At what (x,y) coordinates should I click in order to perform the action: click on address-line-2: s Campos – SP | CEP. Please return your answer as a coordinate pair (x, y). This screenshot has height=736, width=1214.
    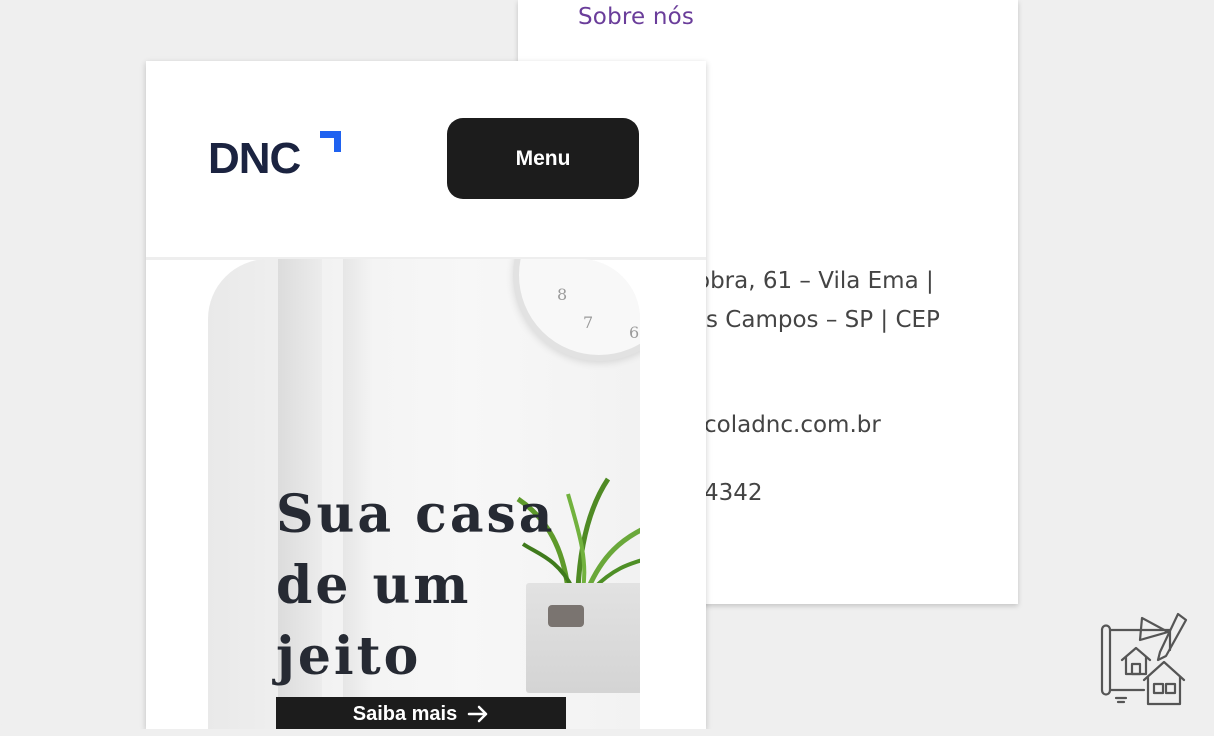
    Looking at the image, I should click on (823, 320).